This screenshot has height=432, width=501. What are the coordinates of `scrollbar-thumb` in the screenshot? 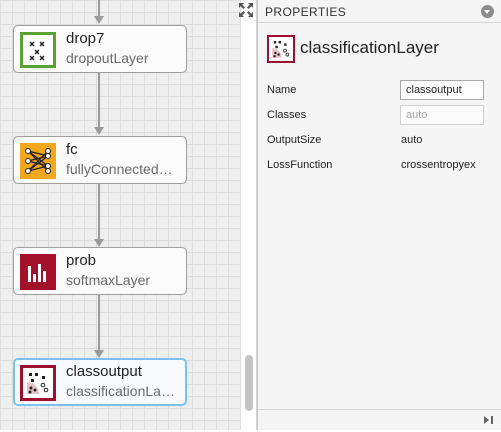 It's located at (249, 383).